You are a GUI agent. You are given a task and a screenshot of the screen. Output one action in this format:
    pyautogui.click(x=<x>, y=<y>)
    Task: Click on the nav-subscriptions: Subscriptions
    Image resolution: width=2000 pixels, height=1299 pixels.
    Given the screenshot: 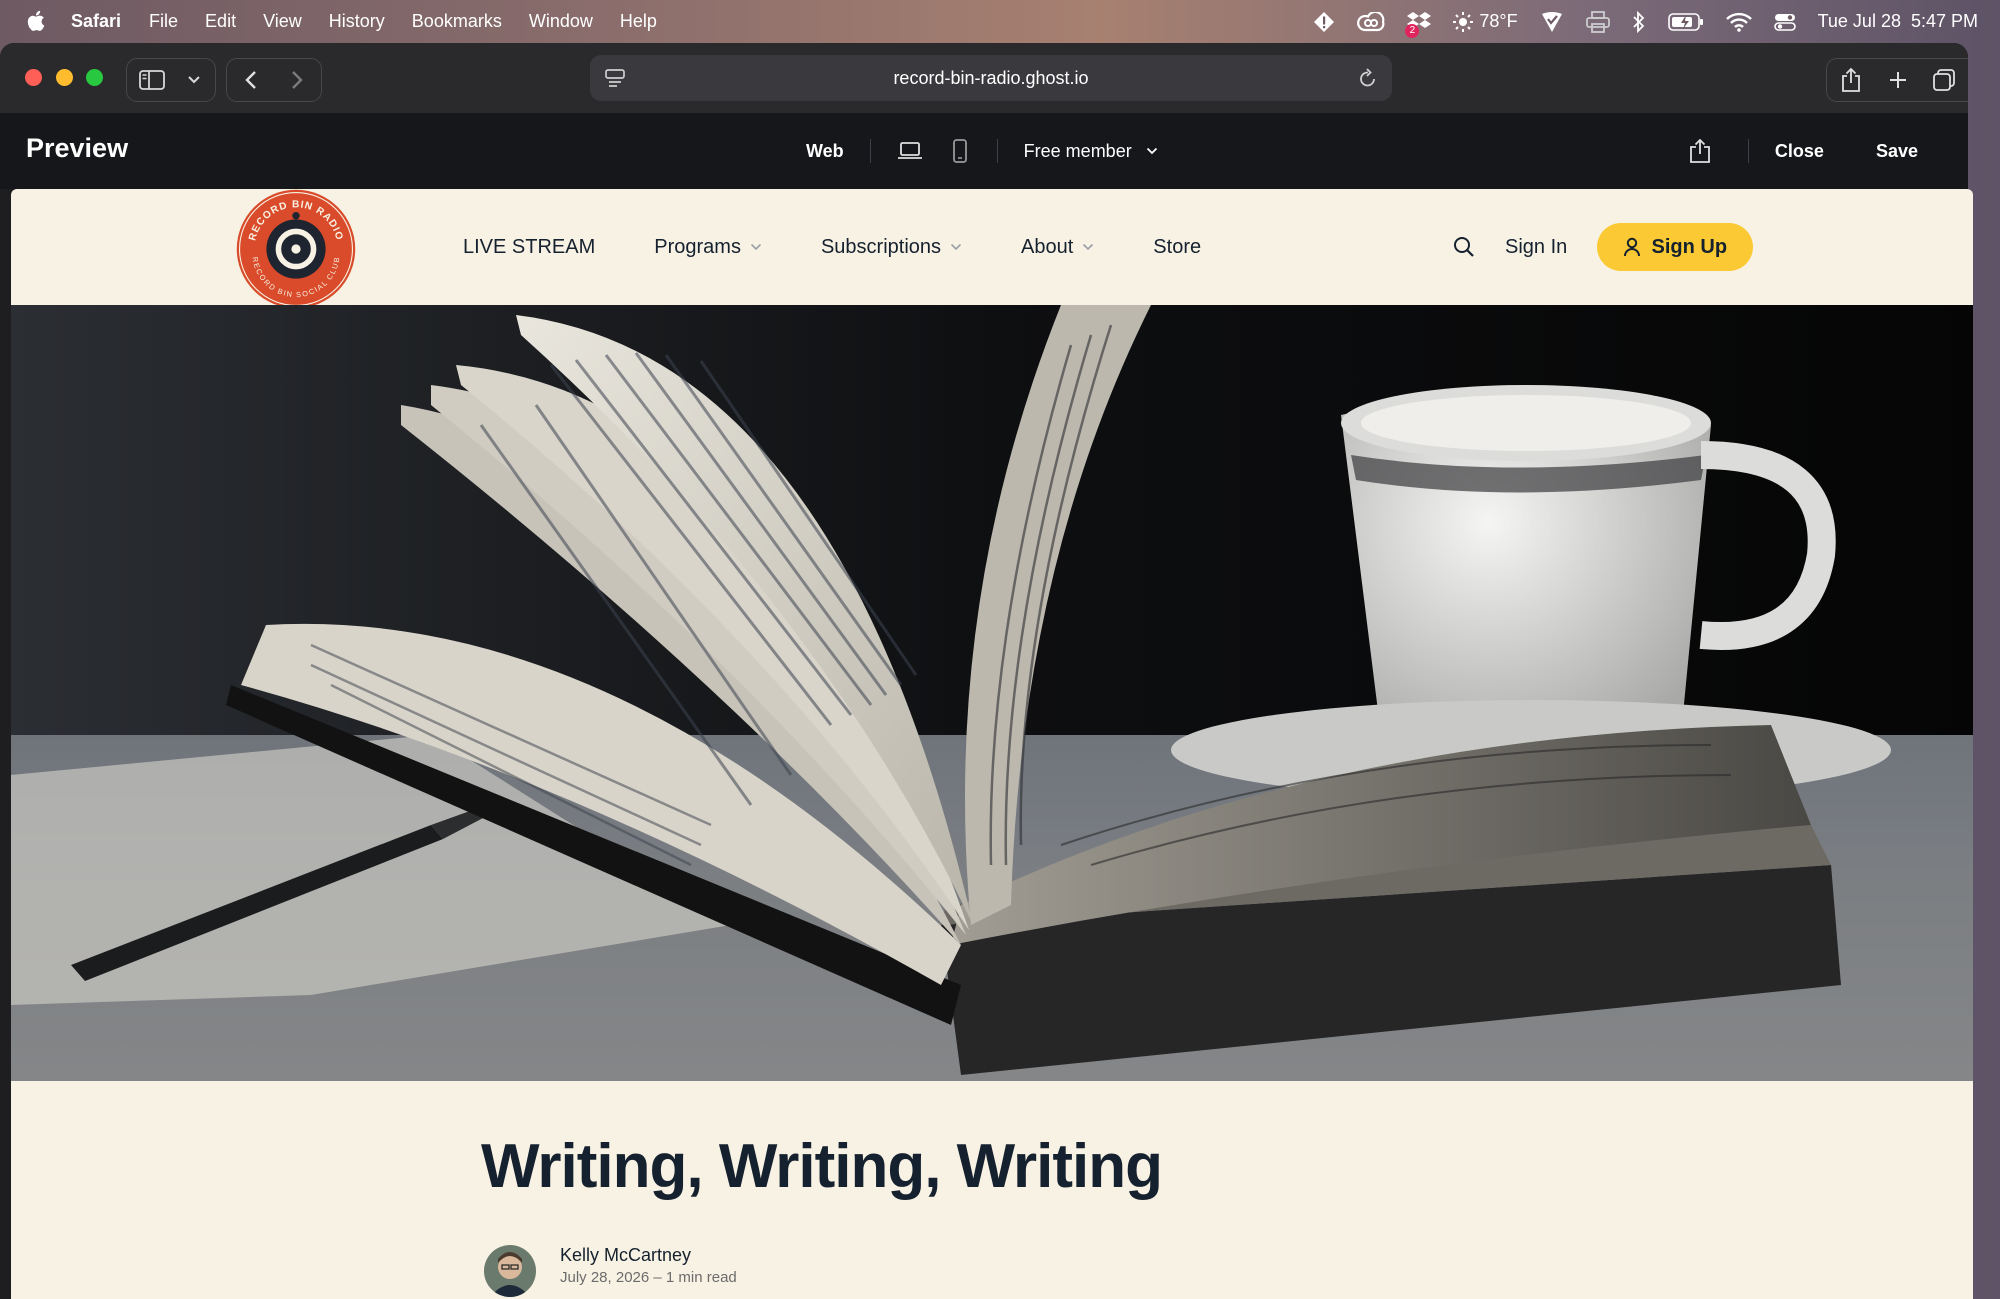 What is the action you would take?
    pyautogui.click(x=891, y=247)
    